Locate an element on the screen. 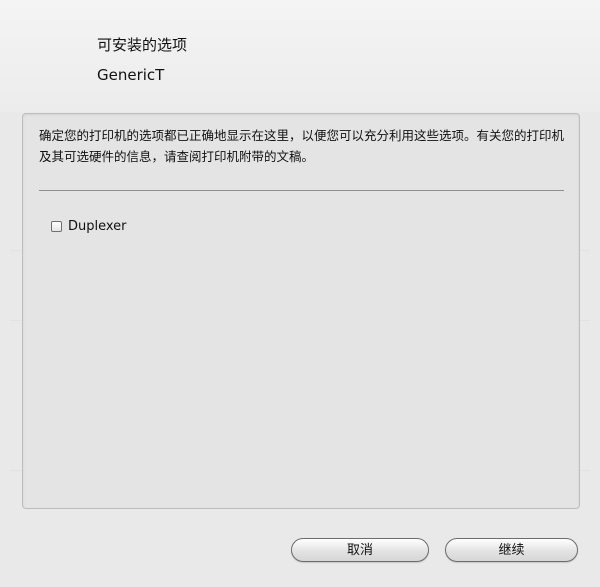 This screenshot has width=600, height=587. duplexer-checkbox is located at coordinates (56, 226).